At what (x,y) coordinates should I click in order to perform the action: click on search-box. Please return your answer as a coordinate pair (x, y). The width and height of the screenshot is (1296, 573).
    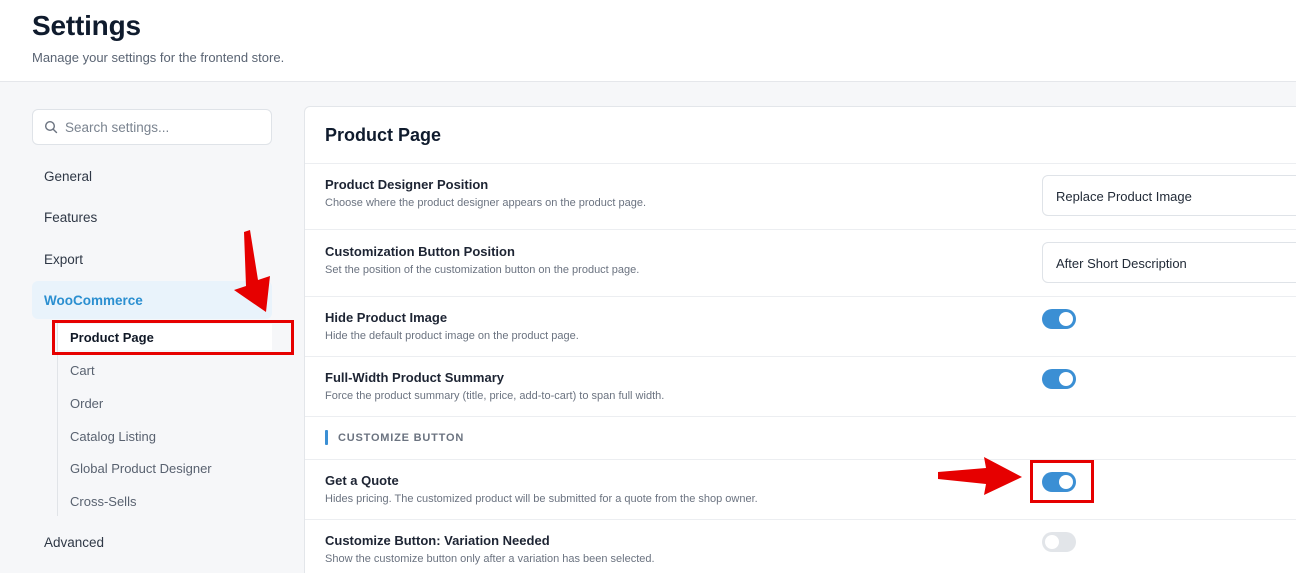
    Looking at the image, I should click on (152, 127).